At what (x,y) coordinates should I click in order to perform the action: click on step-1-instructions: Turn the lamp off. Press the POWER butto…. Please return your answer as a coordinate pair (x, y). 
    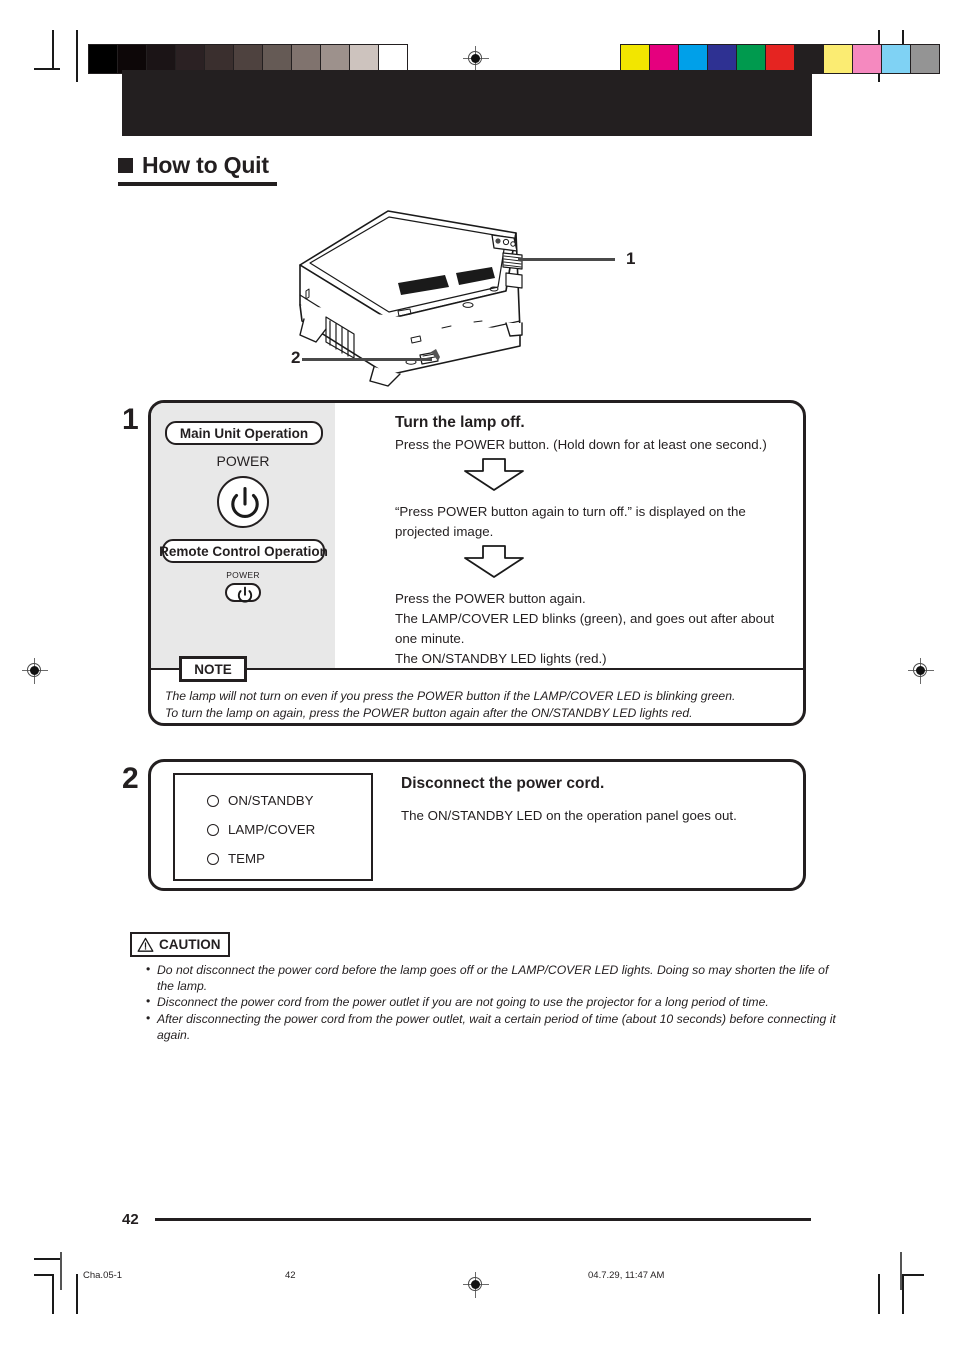
    Looking at the image, I should click on (595, 541).